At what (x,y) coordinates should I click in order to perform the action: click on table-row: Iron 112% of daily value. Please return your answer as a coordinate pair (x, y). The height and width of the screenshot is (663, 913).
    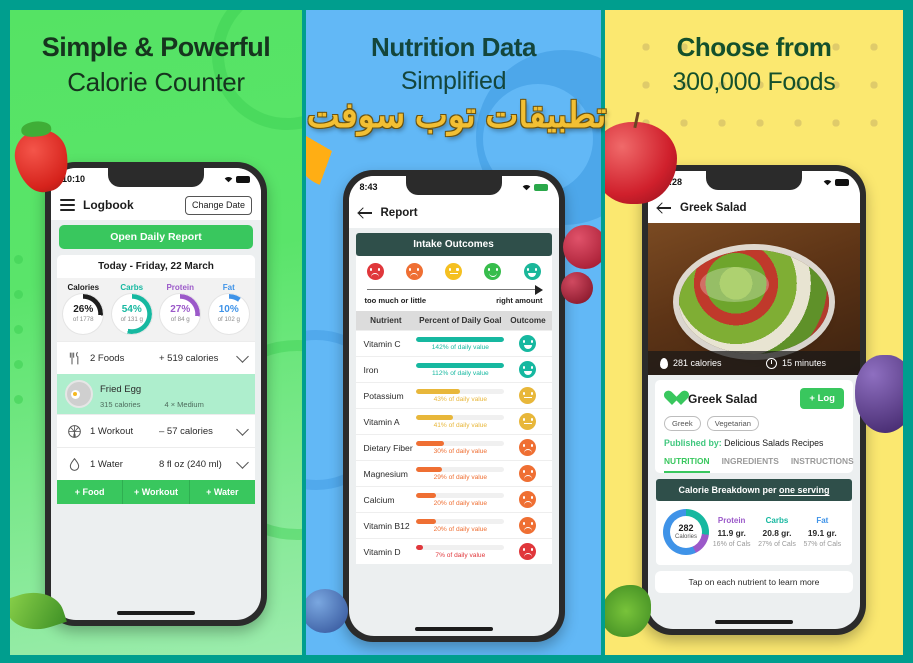
    Looking at the image, I should click on (453, 369).